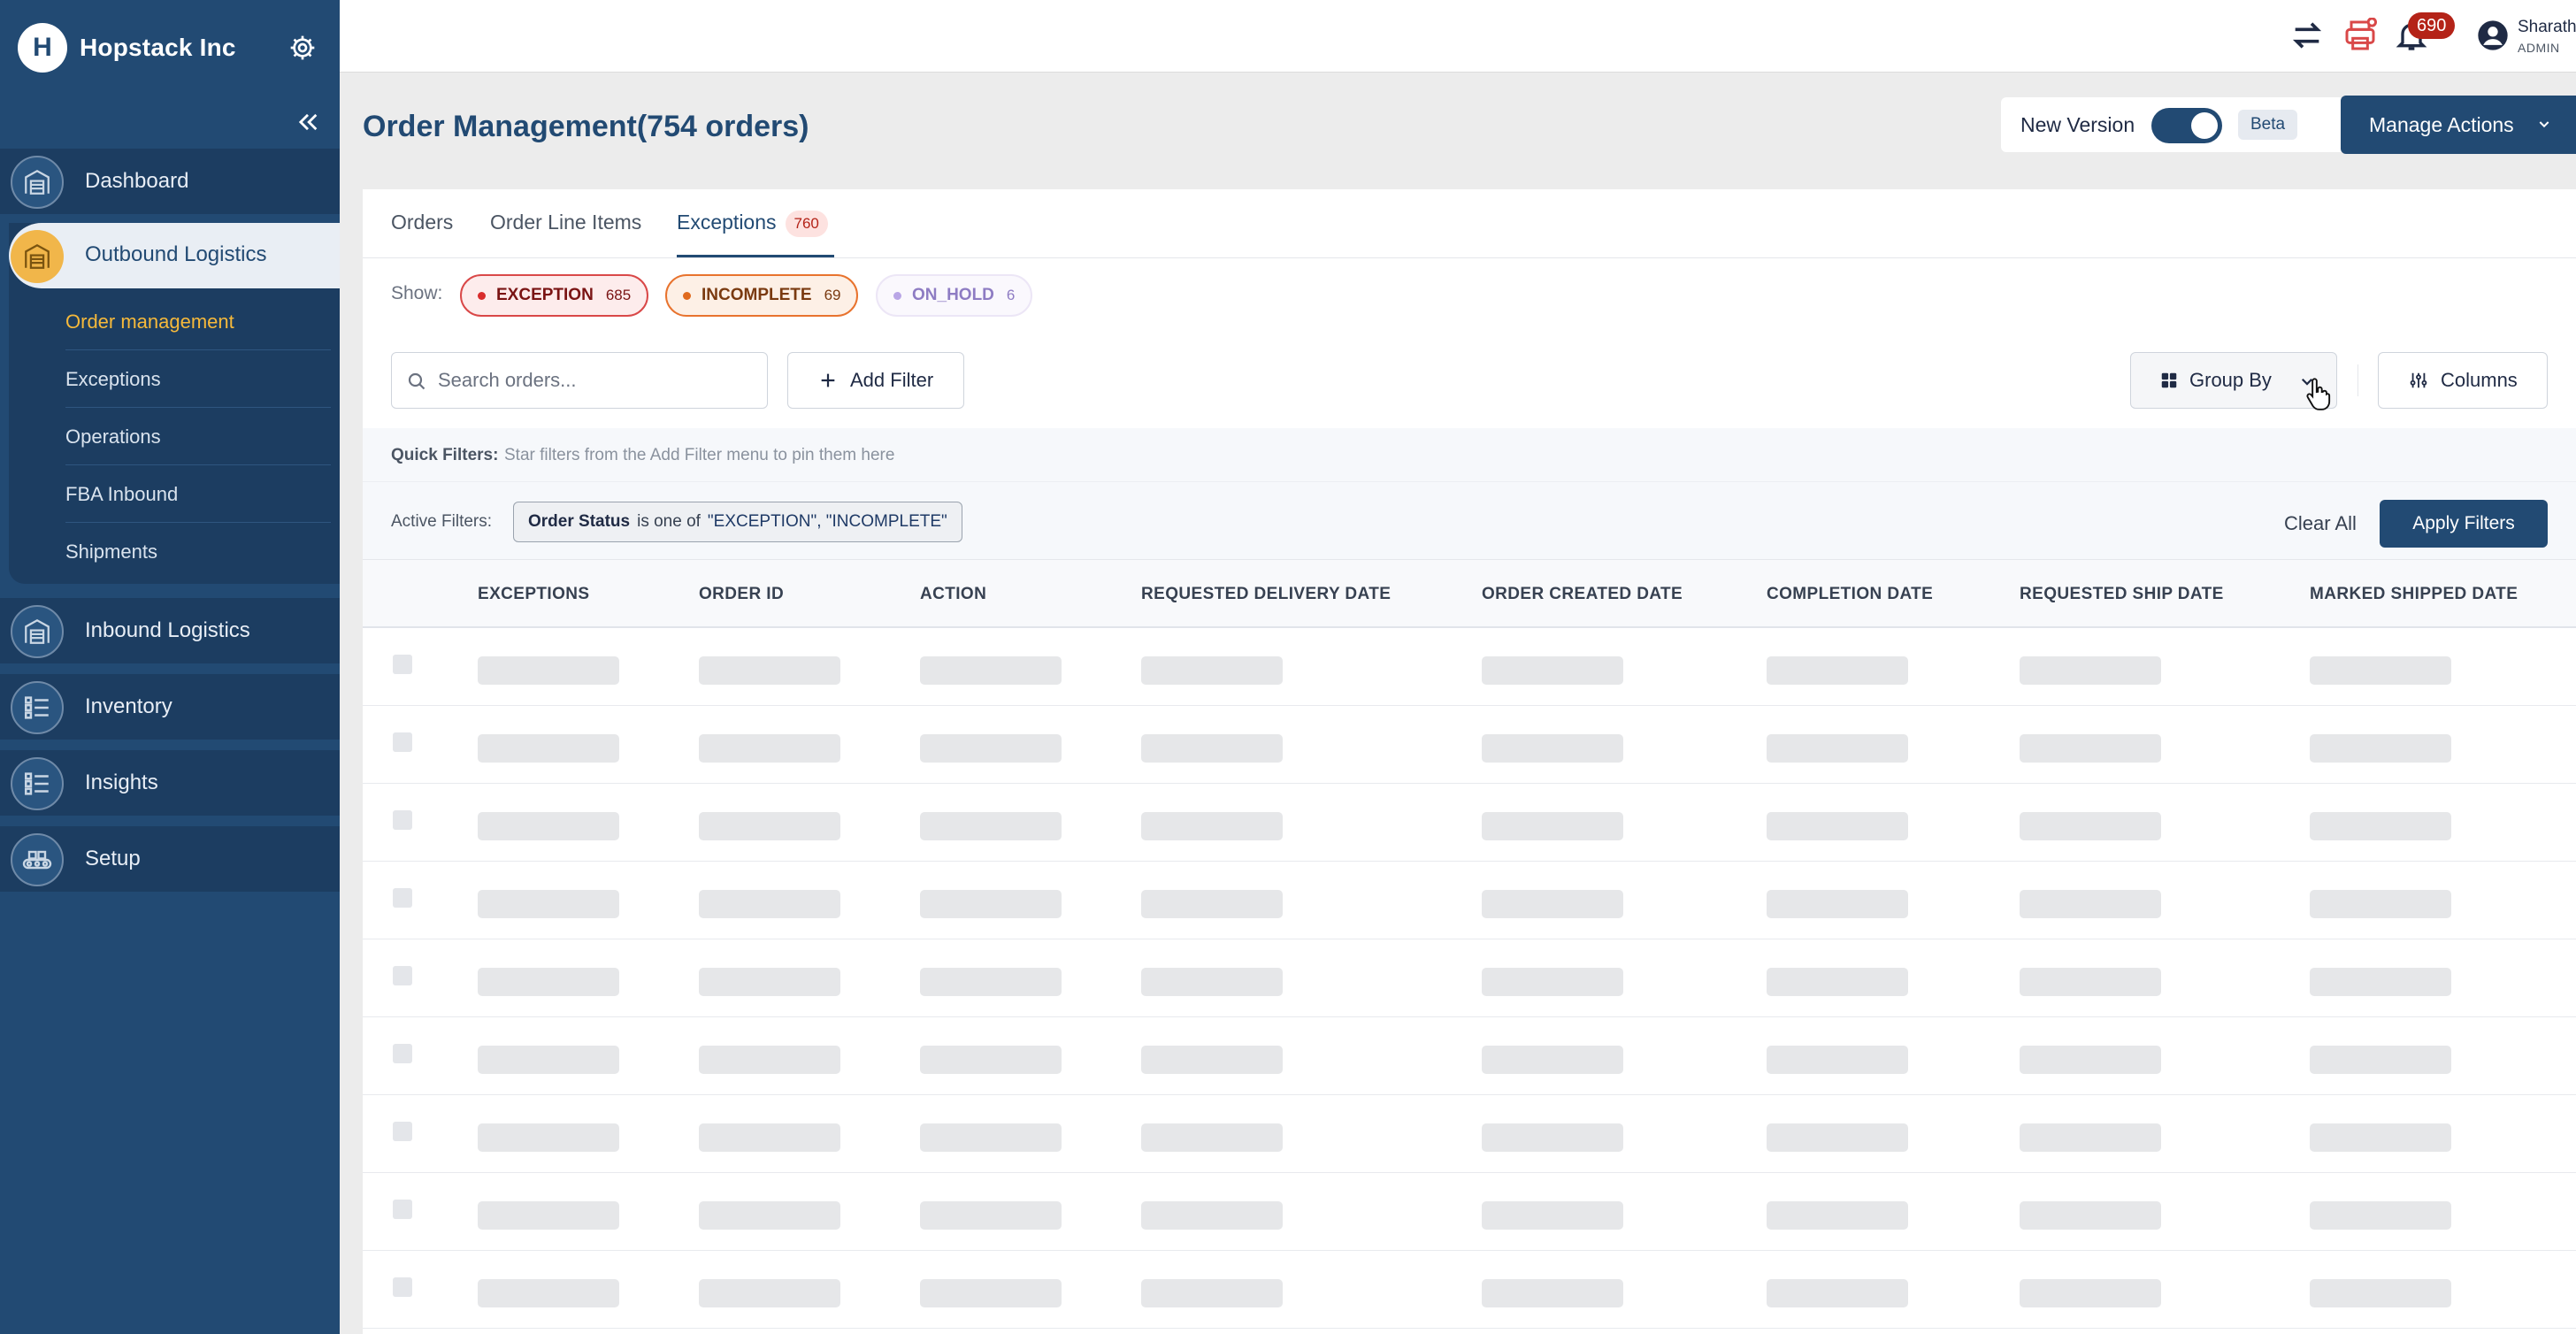 The width and height of the screenshot is (2576, 1334). I want to click on columns-label: Columns, so click(2479, 380).